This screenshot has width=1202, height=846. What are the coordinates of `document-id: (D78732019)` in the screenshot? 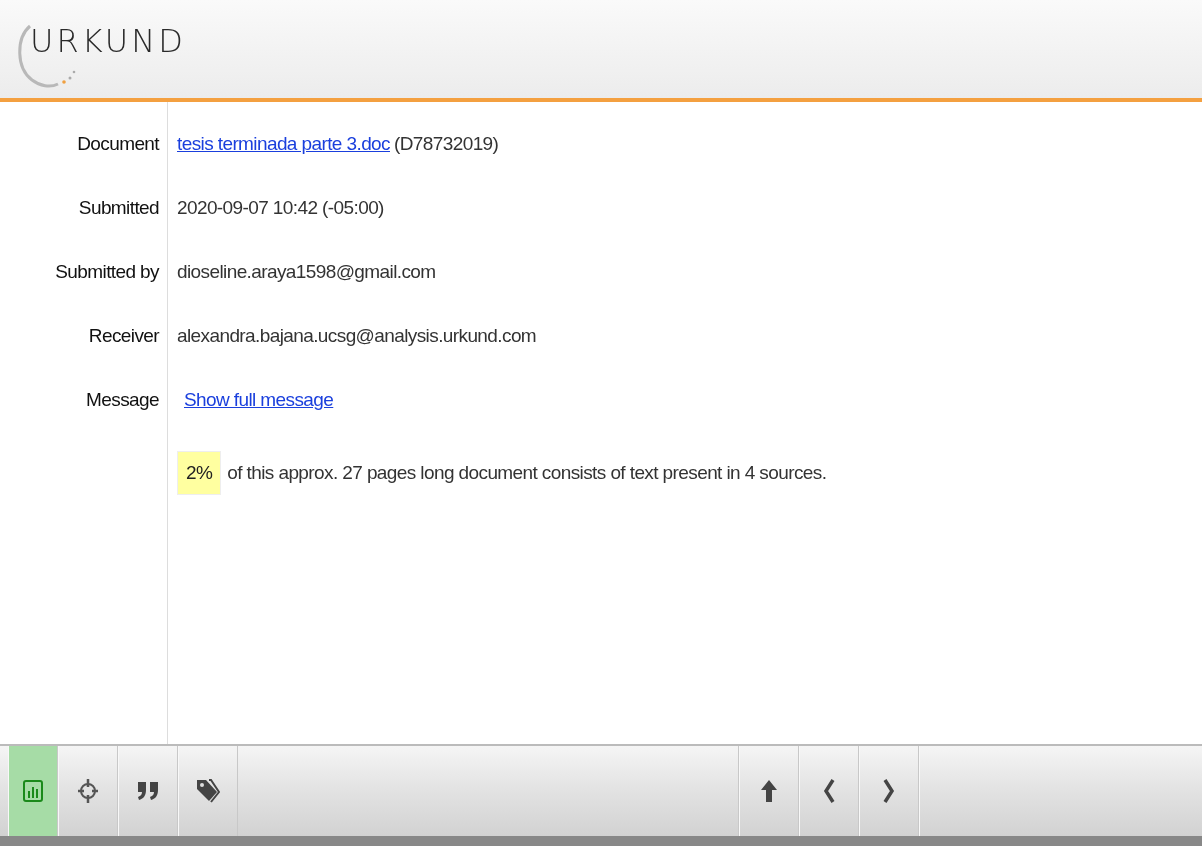 It's located at (446, 144).